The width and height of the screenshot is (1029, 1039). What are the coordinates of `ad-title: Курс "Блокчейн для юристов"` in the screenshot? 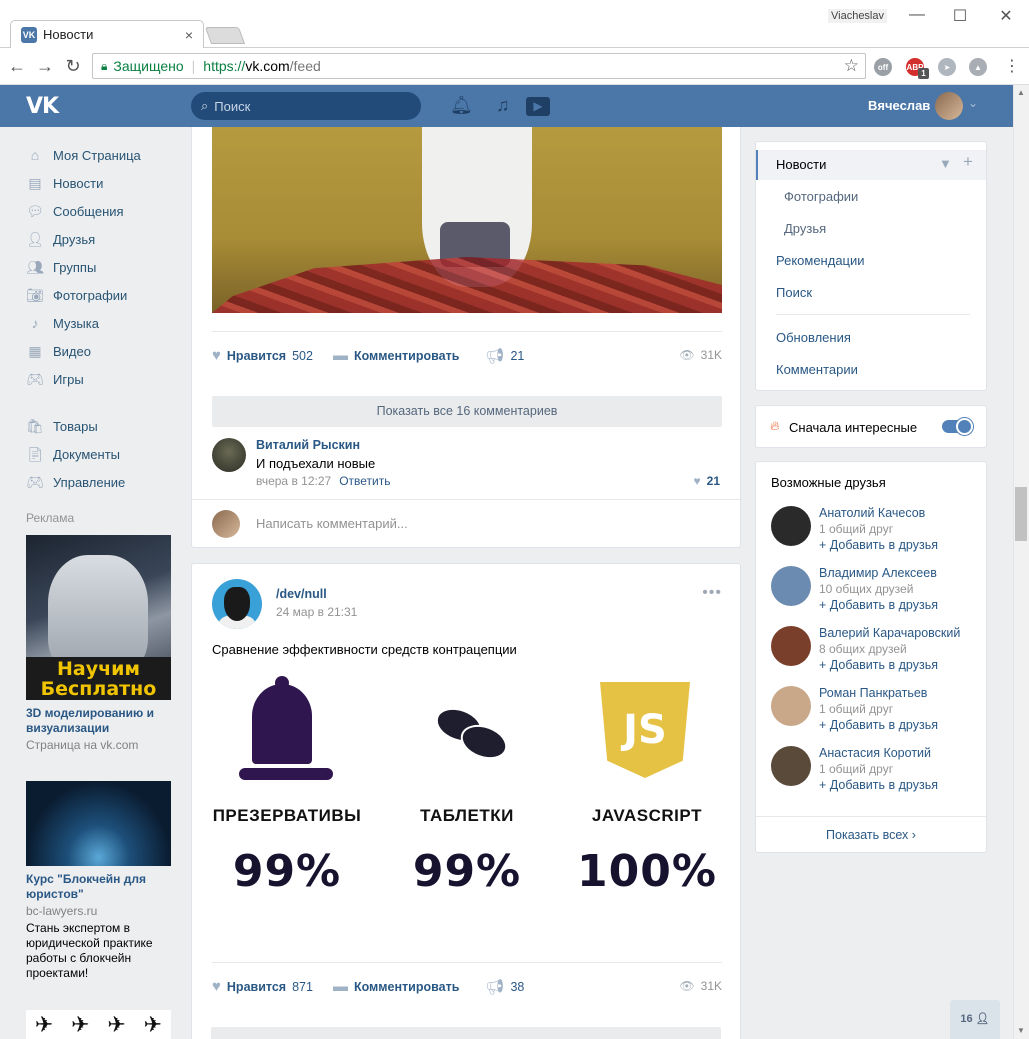 It's located at (101, 887).